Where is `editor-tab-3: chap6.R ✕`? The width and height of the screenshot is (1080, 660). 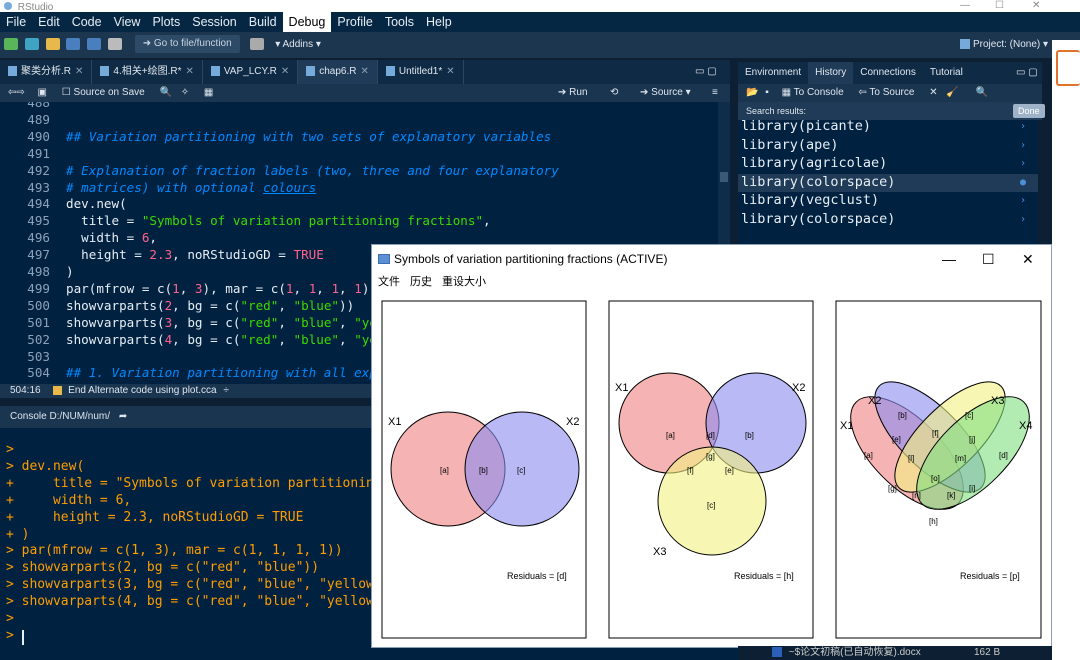
editor-tab-3: chap6.R ✕ is located at coordinates (338, 72).